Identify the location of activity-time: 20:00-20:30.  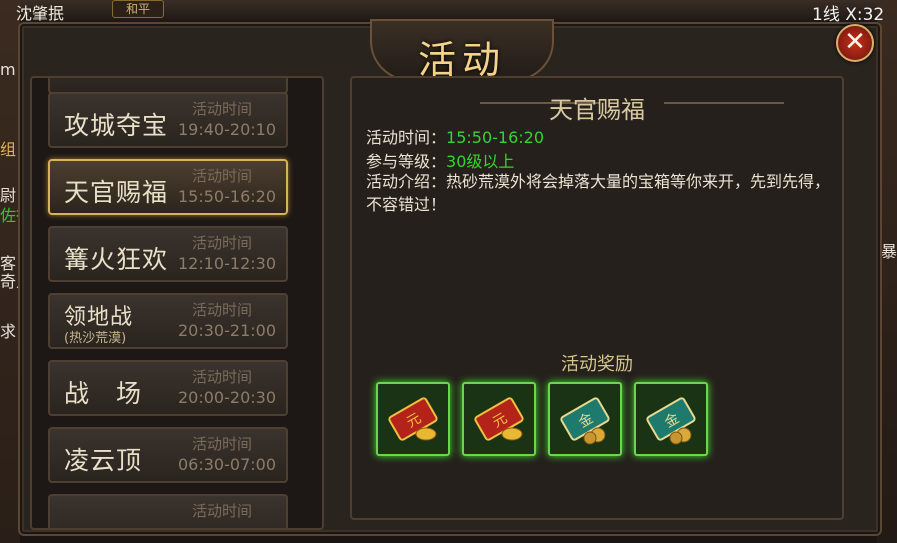
(227, 397).